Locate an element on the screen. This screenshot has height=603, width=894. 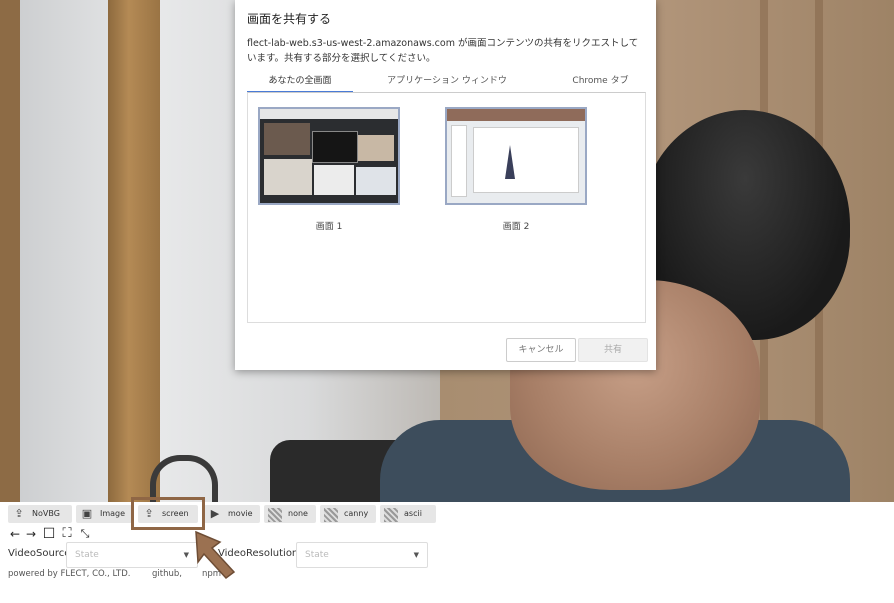
video-resolution-select: State ▼ is located at coordinates (362, 555).